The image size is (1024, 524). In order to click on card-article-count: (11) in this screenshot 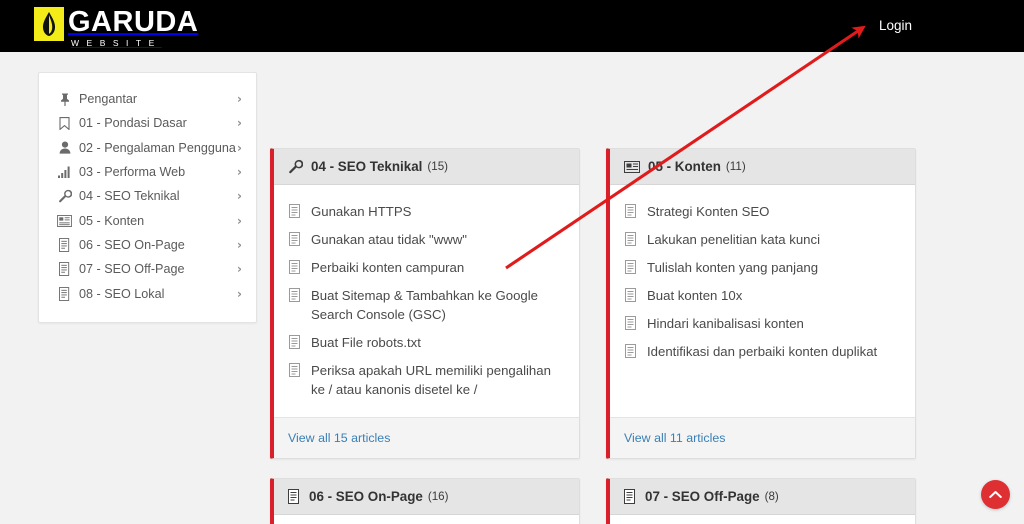, I will do `click(735, 166)`.